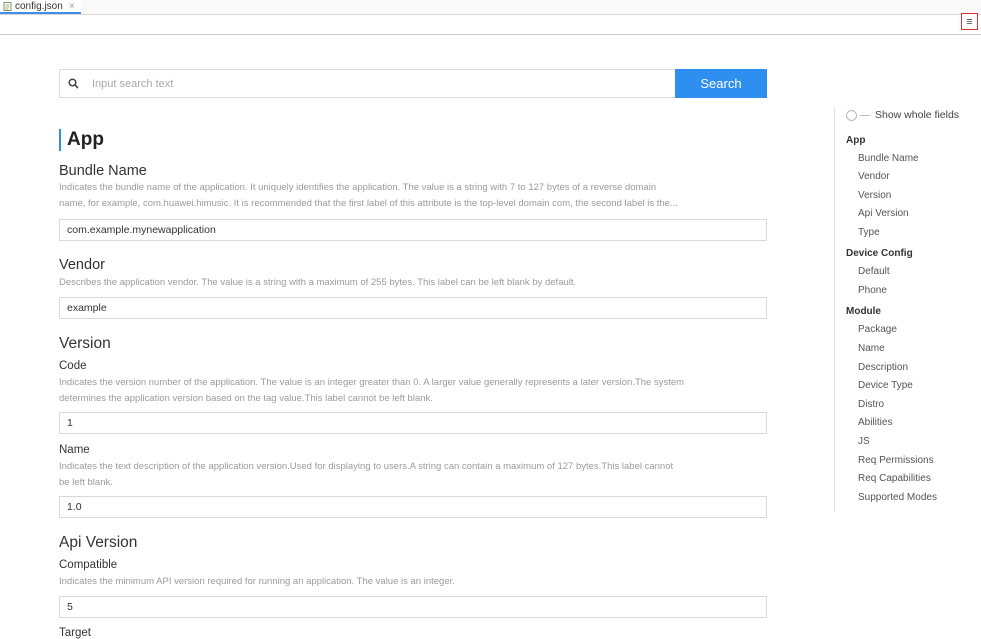  What do you see at coordinates (869, 232) in the screenshot?
I see `nav-item-type: Type` at bounding box center [869, 232].